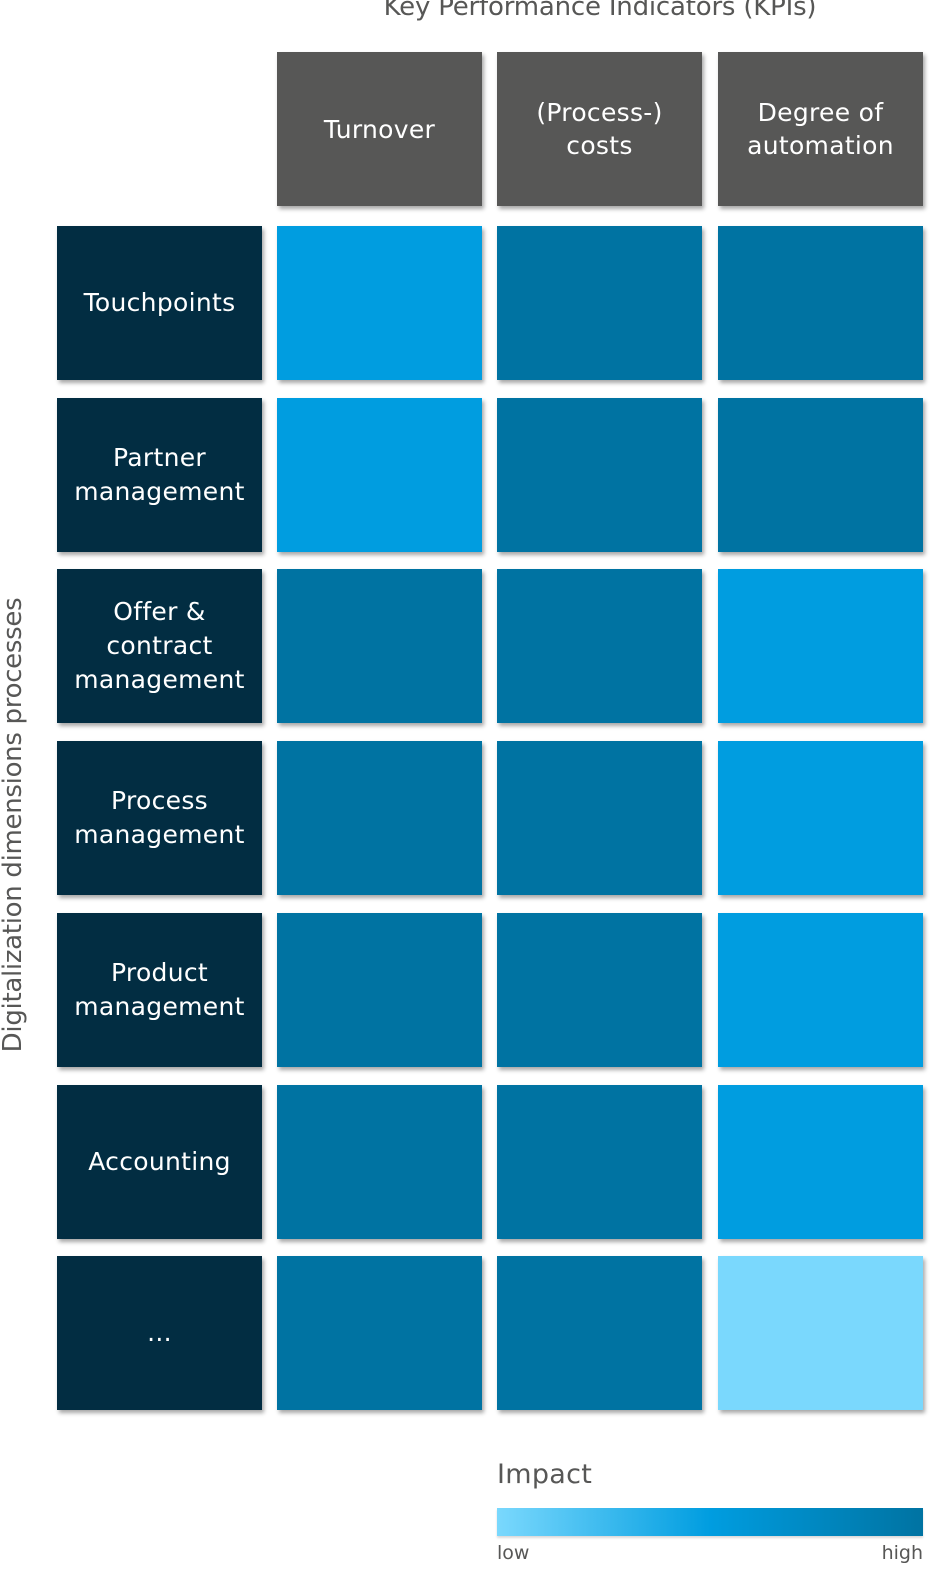  Describe the element at coordinates (902, 1553) in the screenshot. I see `legend-high-label: high` at that location.